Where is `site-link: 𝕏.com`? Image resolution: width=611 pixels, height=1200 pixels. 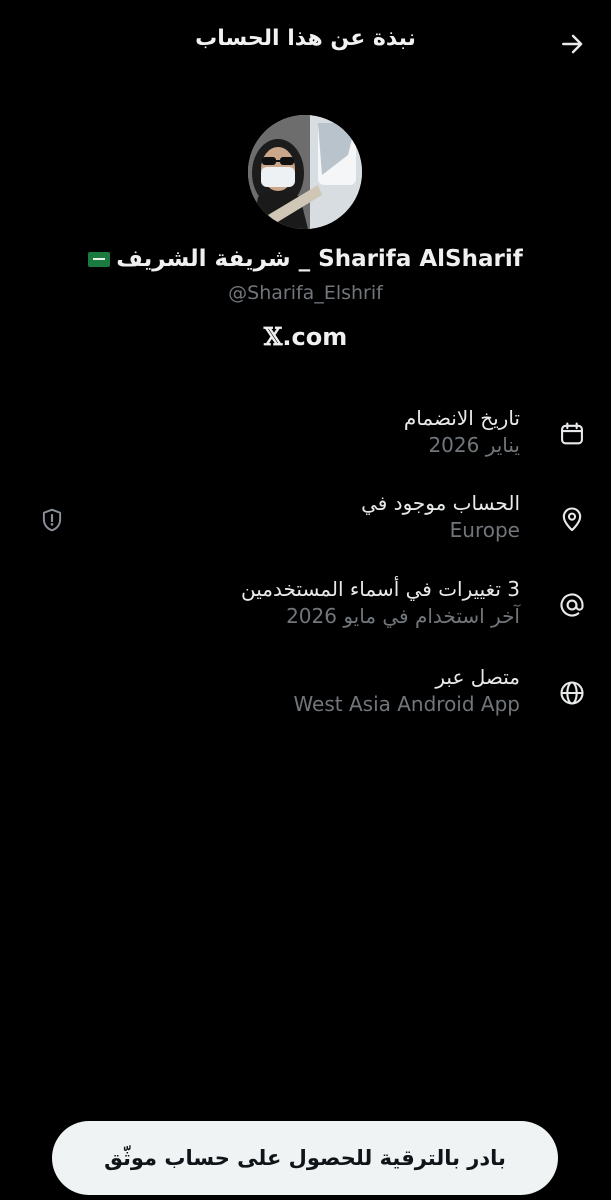 site-link: 𝕏.com is located at coordinates (305, 336).